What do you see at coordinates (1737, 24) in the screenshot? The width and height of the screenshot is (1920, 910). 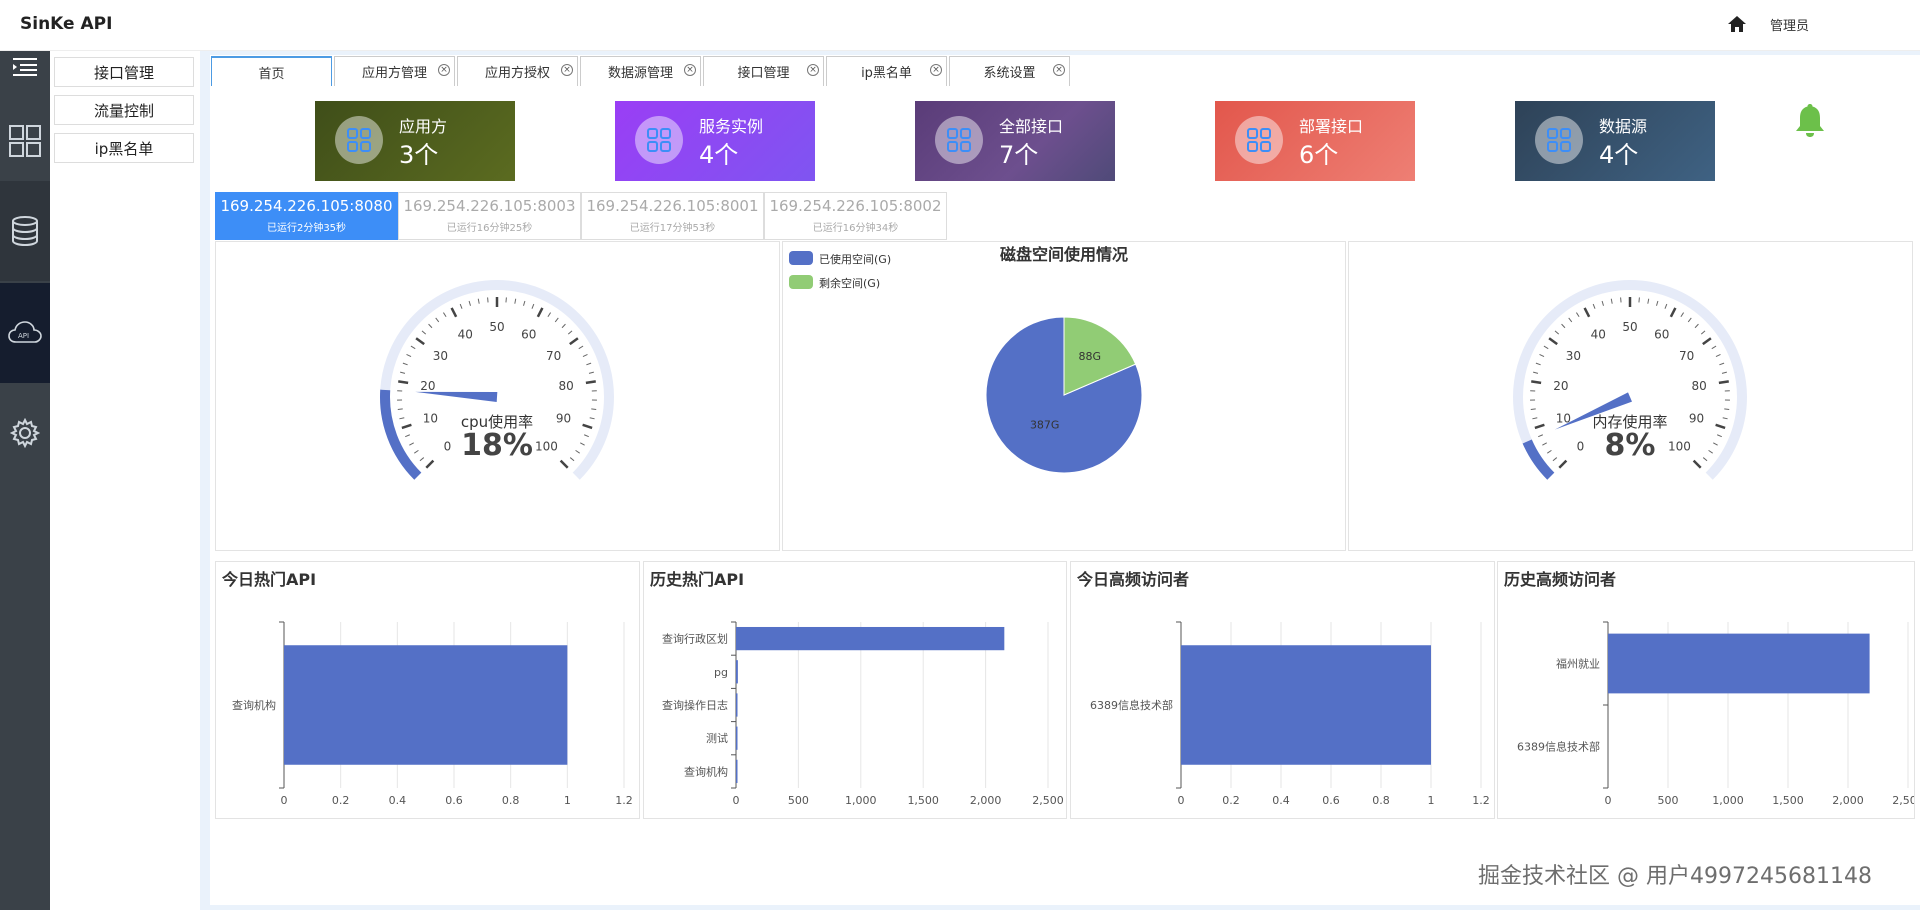 I see `home-icon` at bounding box center [1737, 24].